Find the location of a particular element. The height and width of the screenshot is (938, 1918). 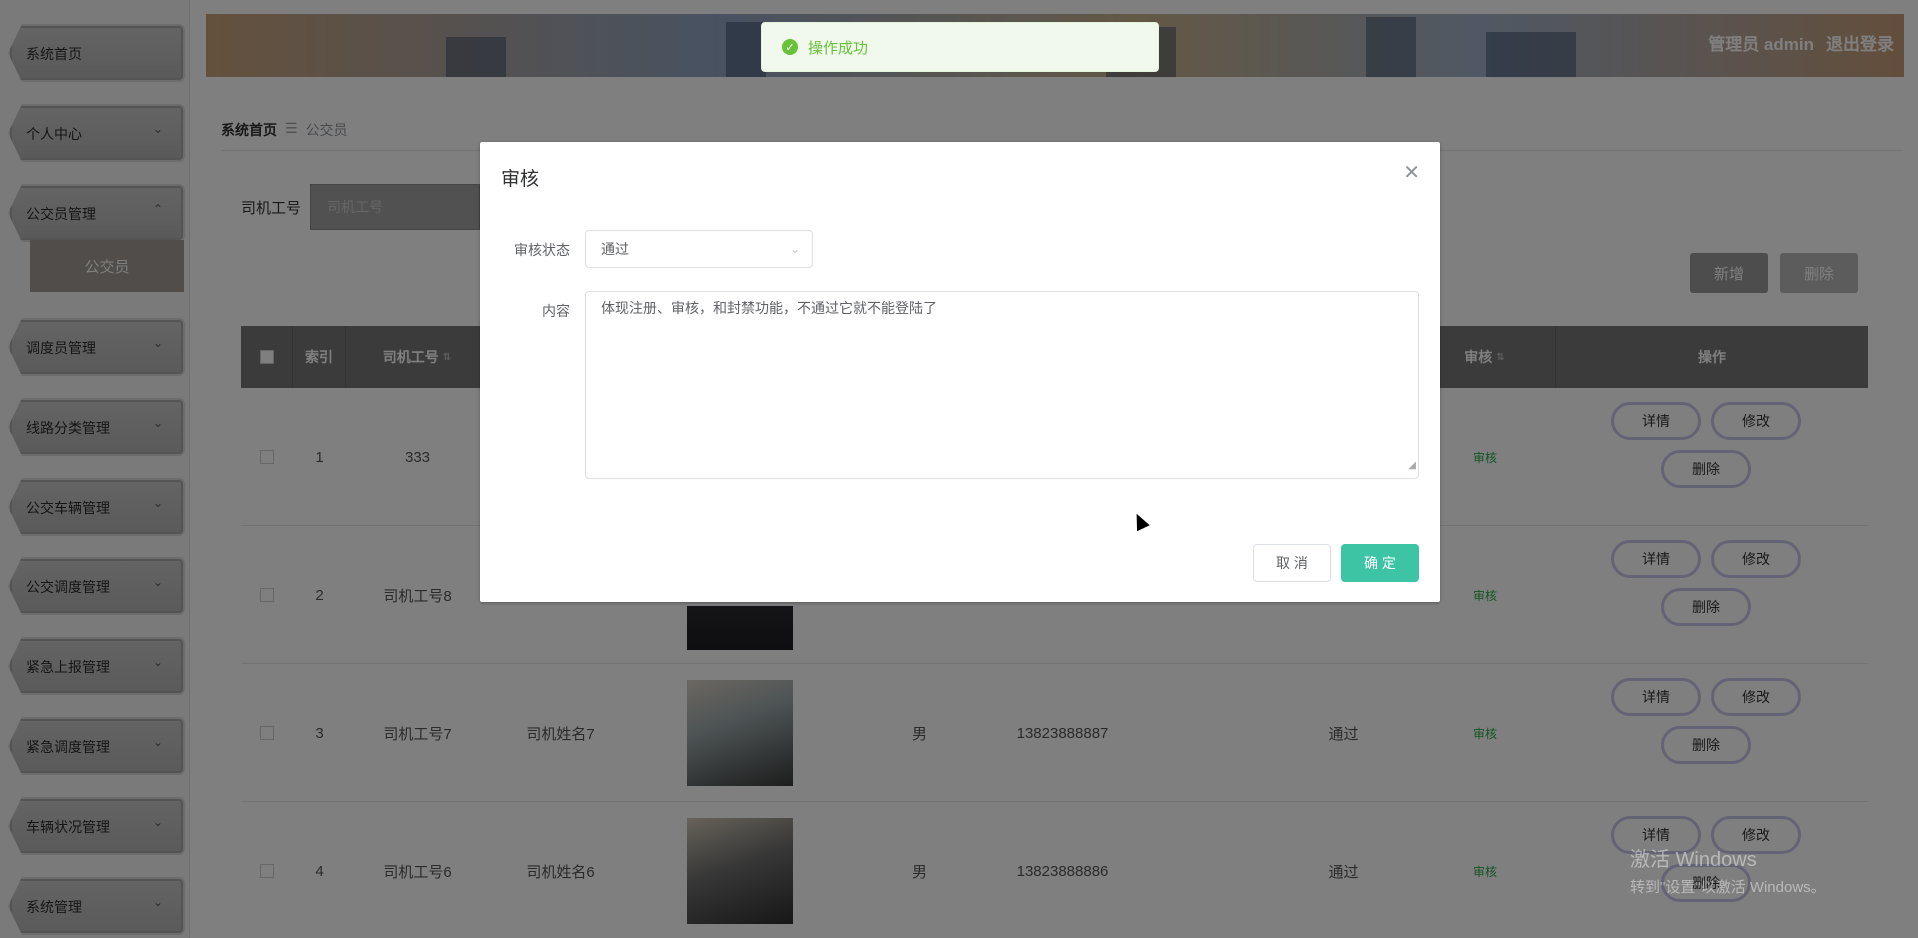

success-toast: ✓ 操作成功 is located at coordinates (960, 47).